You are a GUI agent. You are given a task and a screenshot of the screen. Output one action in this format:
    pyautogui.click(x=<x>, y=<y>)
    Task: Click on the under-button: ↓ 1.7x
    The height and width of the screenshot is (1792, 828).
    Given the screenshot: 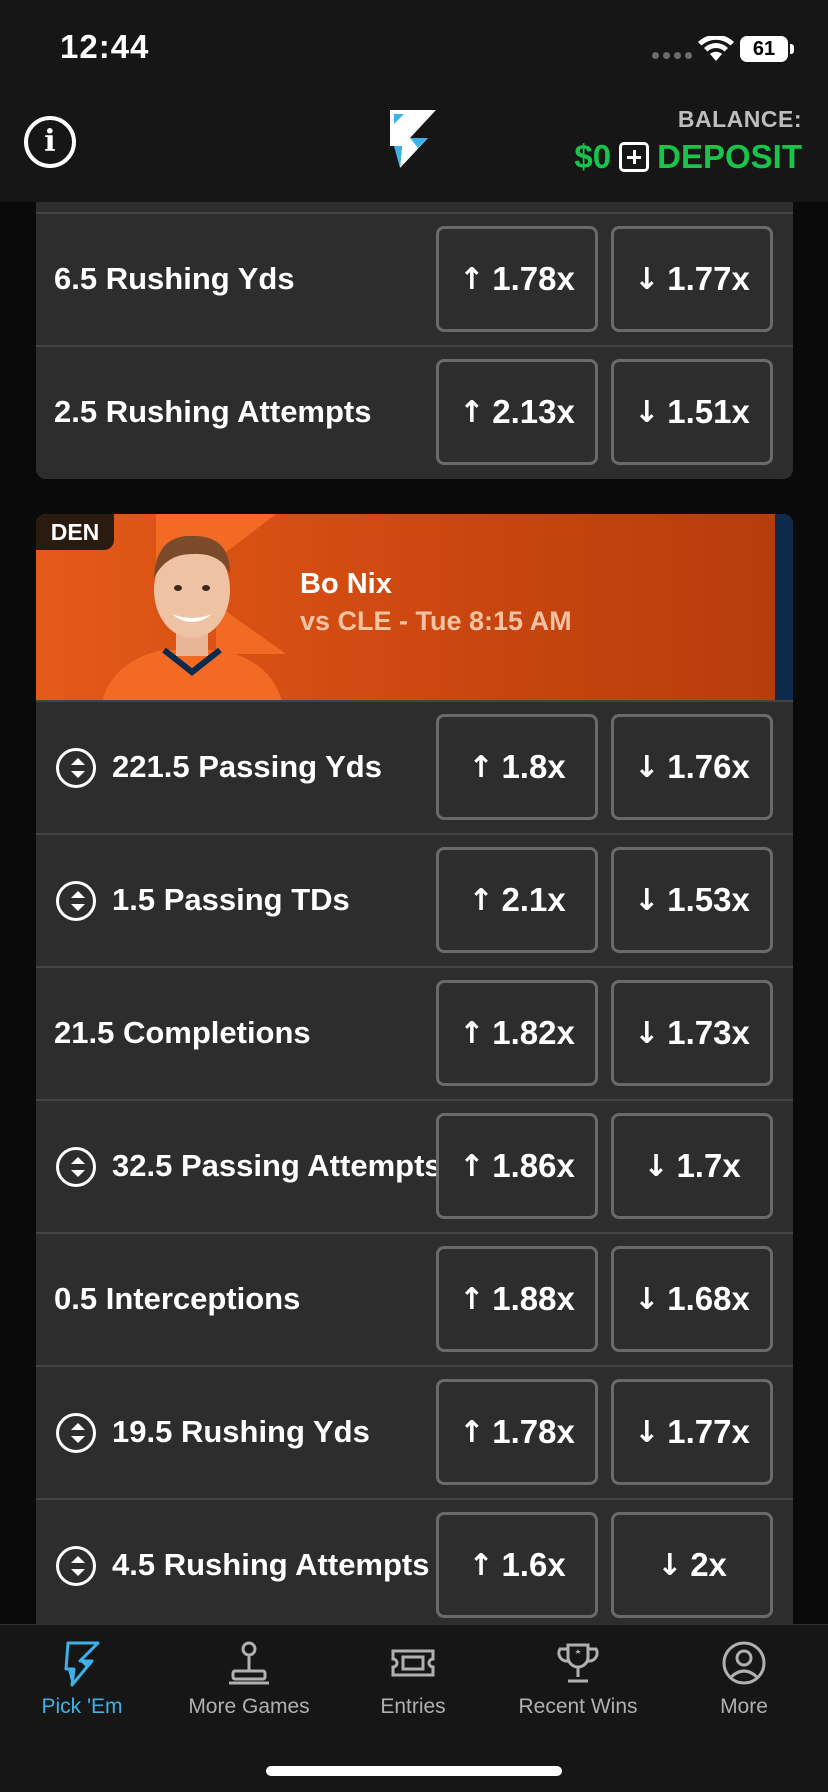 What is the action you would take?
    pyautogui.click(x=692, y=1166)
    